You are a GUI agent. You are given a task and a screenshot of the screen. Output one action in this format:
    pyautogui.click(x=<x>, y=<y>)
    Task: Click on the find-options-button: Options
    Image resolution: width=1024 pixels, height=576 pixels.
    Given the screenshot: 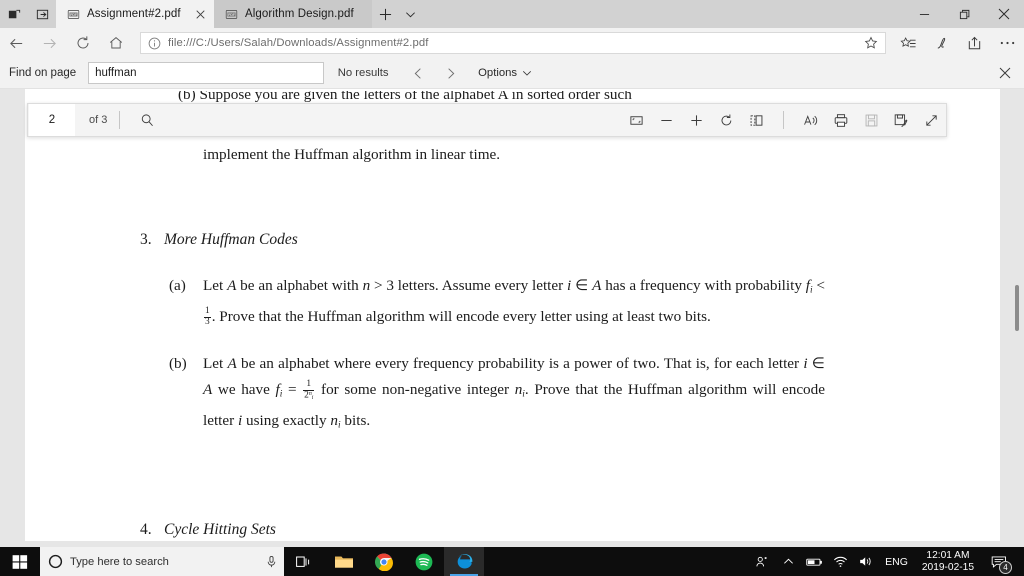 What is the action you would take?
    pyautogui.click(x=505, y=73)
    